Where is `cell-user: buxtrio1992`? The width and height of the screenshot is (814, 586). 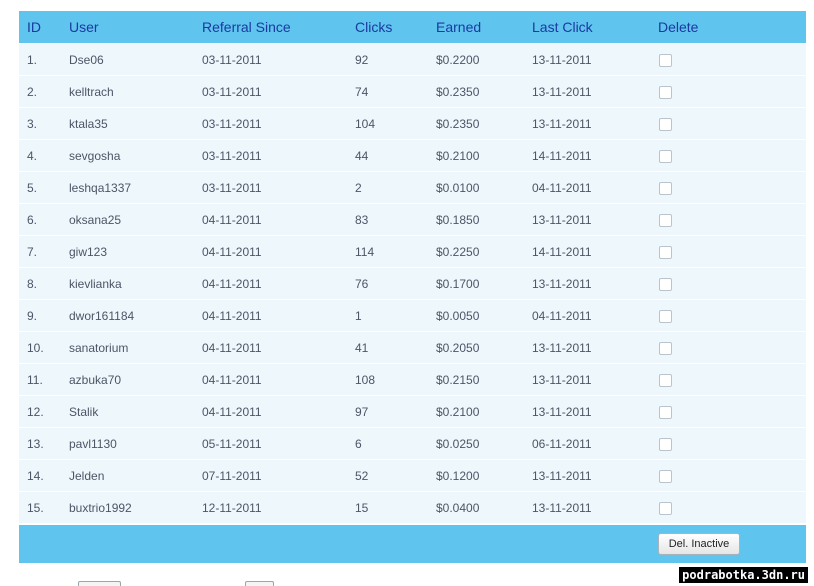
cell-user: buxtrio1992 is located at coordinates (135, 508).